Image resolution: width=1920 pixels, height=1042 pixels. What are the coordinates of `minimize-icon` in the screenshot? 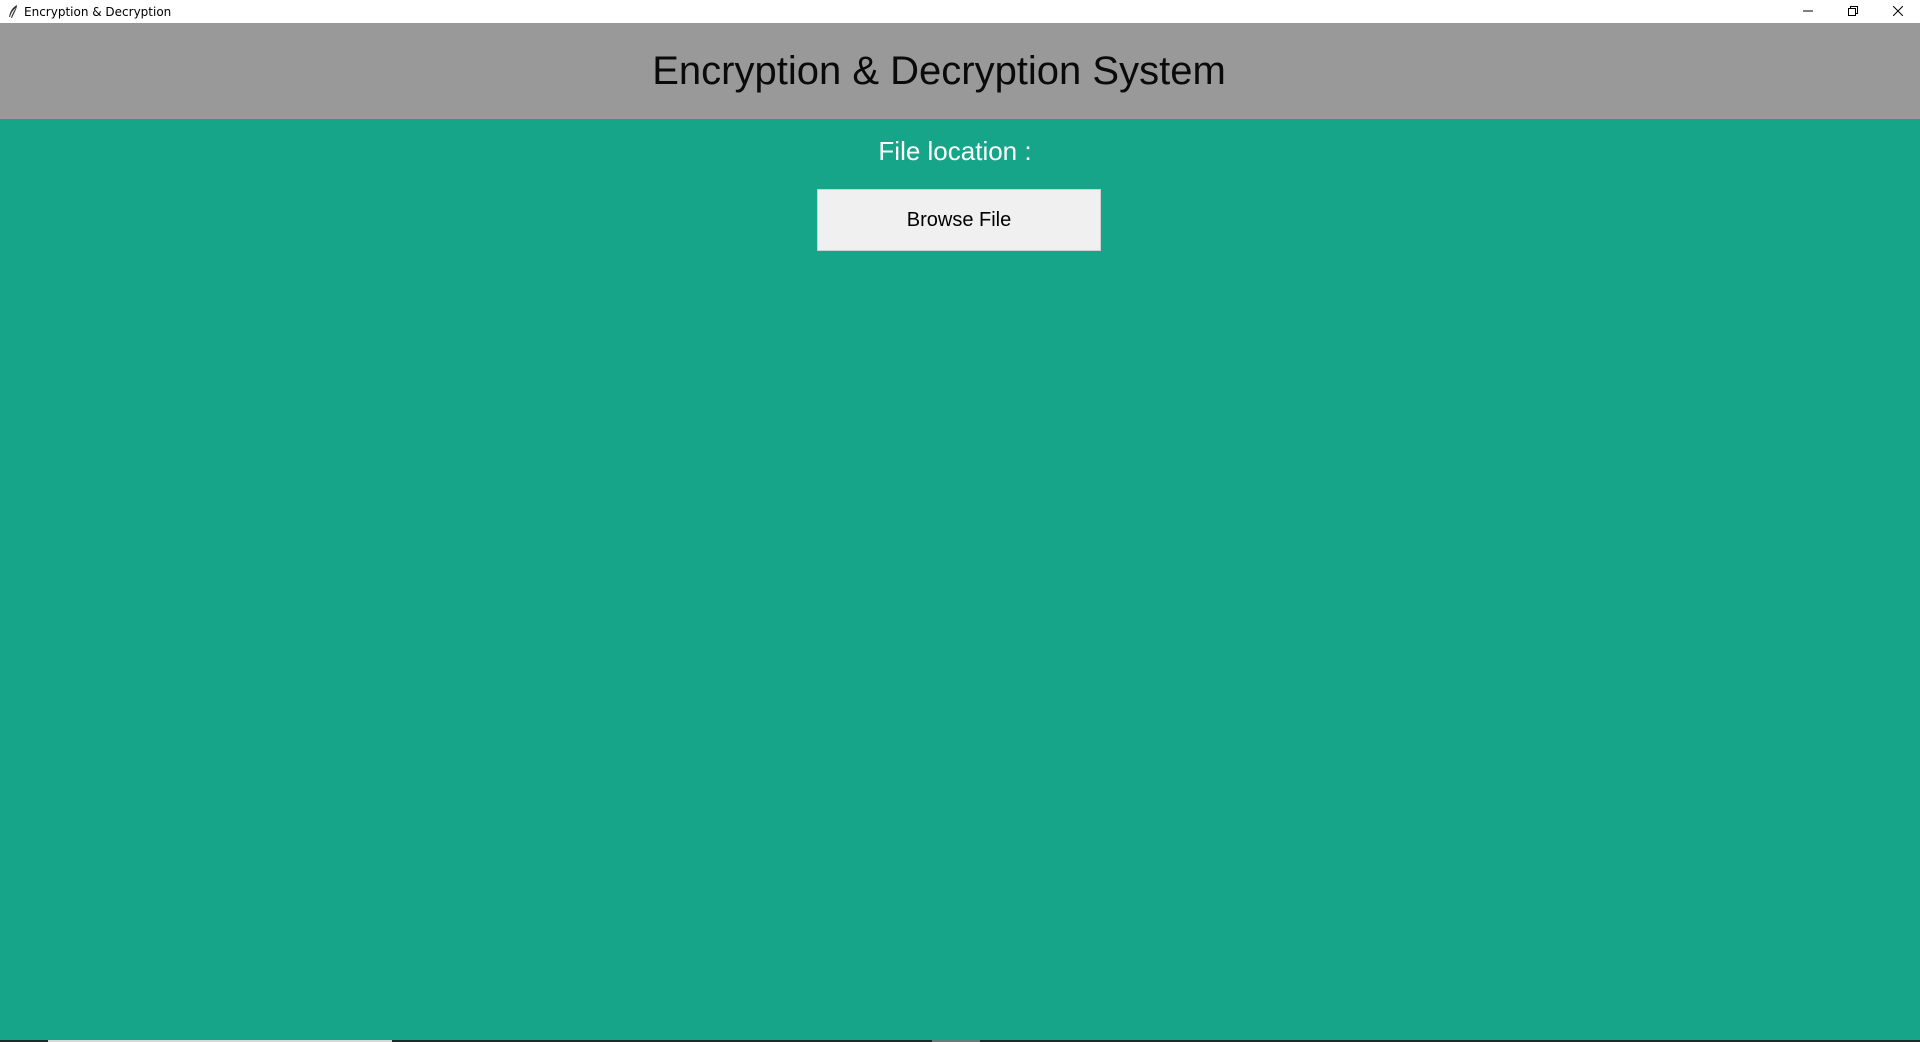 It's located at (1807, 12).